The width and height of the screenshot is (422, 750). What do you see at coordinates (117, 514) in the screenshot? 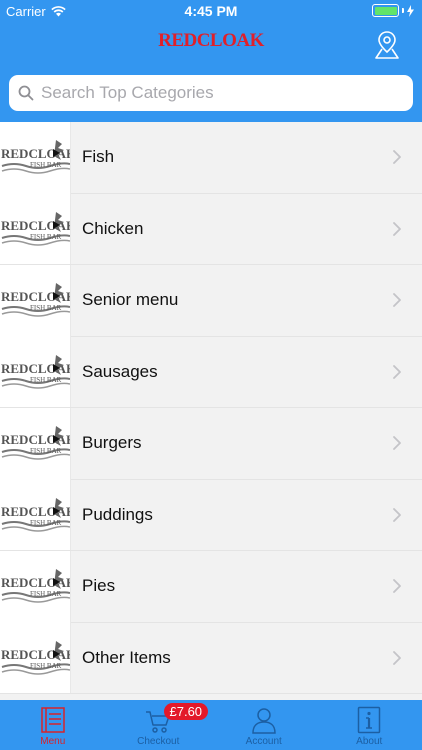
I see `category-label: Puddings` at bounding box center [117, 514].